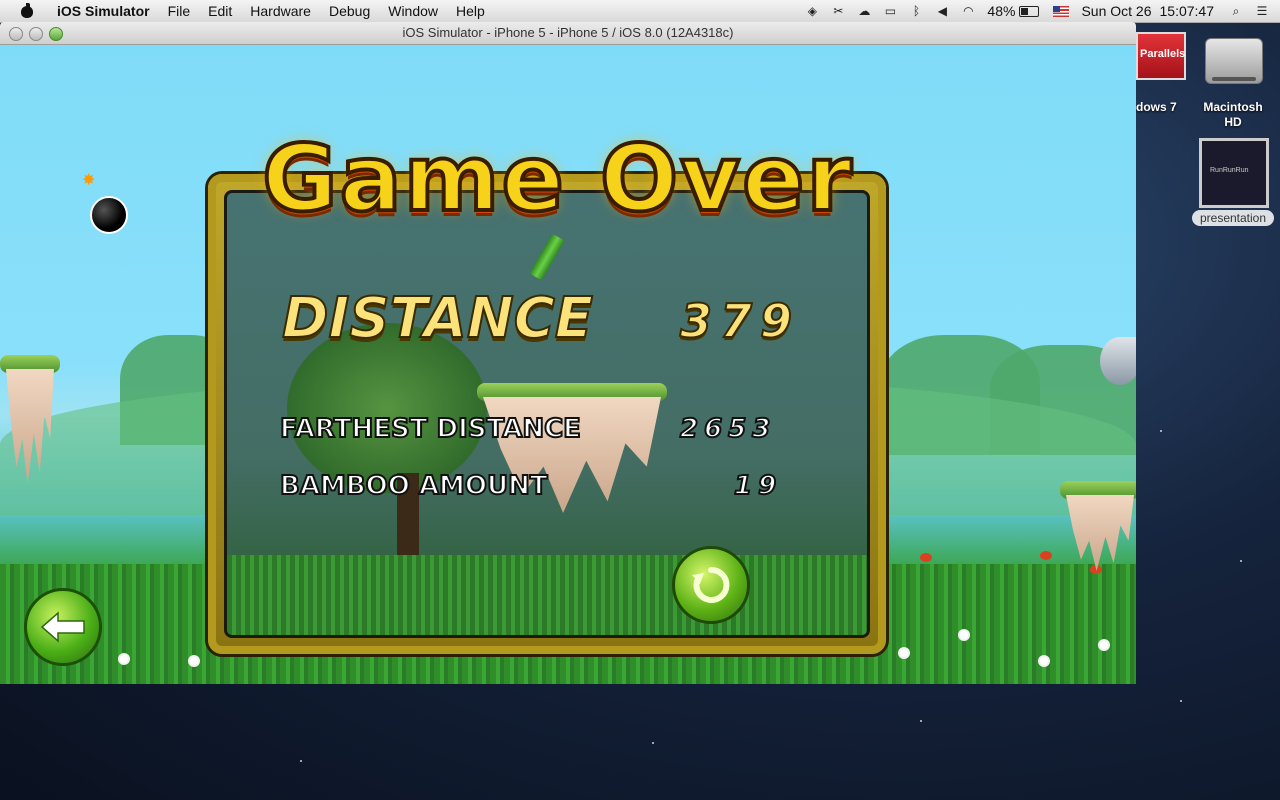 This screenshot has height=800, width=1280. I want to click on search-icon: ⌕, so click(1236, 11).